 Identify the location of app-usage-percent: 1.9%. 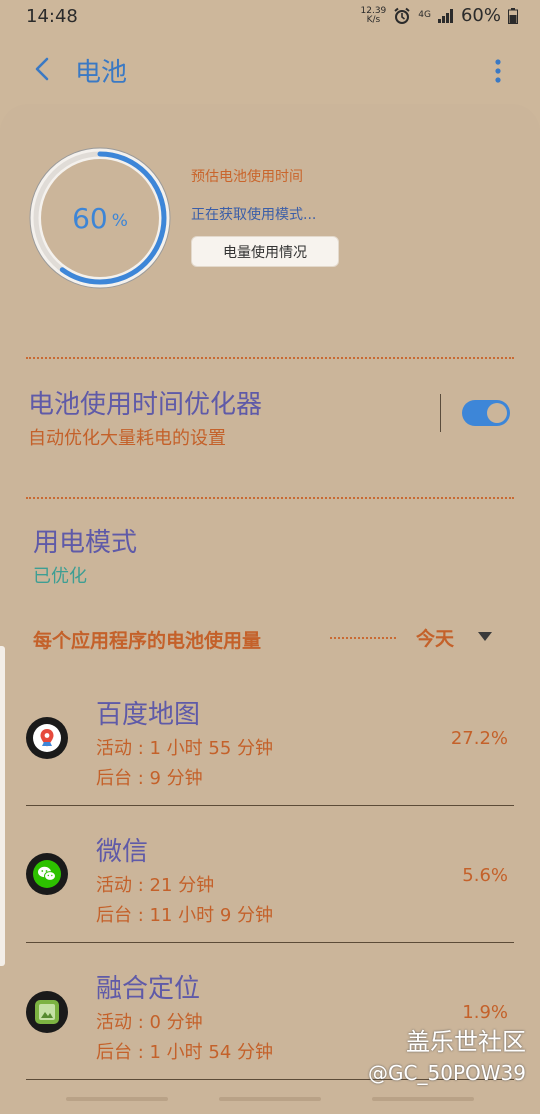
(485, 1012).